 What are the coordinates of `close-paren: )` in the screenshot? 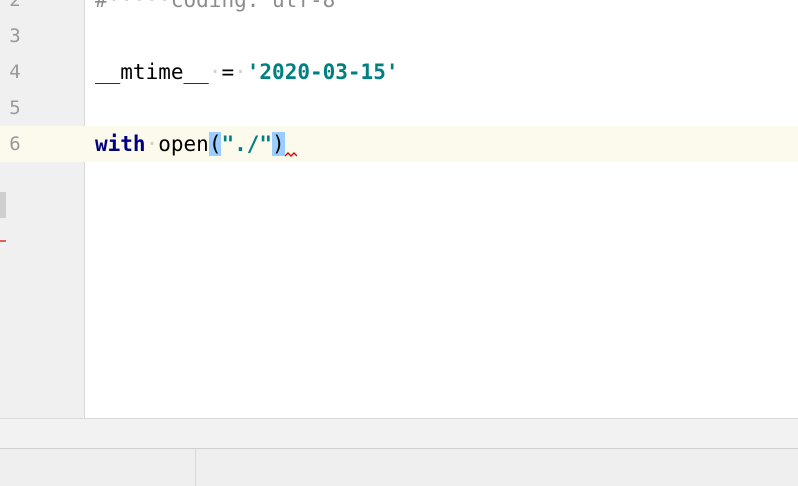 It's located at (278, 144).